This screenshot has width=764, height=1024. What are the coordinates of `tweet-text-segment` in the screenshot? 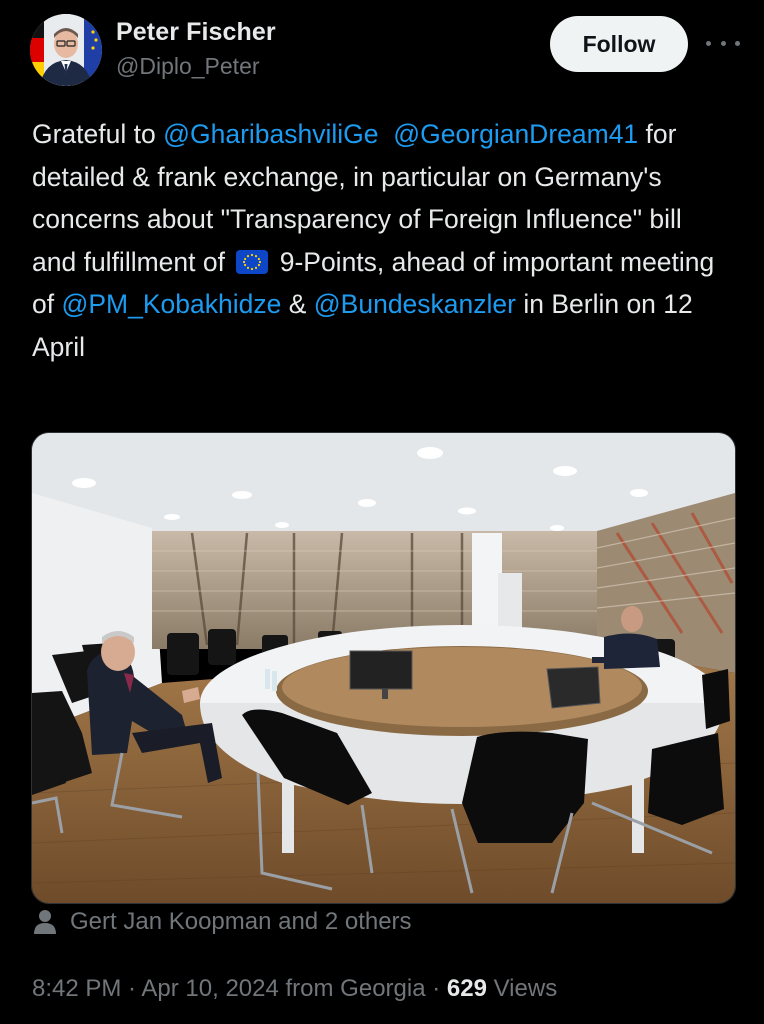 It's located at (386, 134).